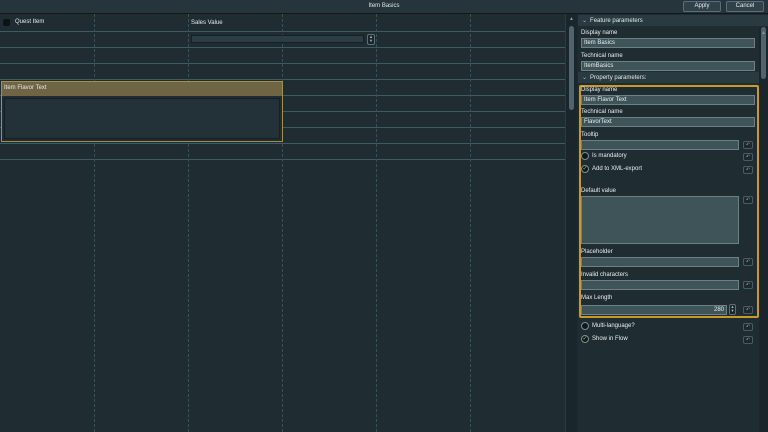 This screenshot has width=768, height=432. I want to click on feature-technical-name-input: ItemBasics, so click(668, 66).